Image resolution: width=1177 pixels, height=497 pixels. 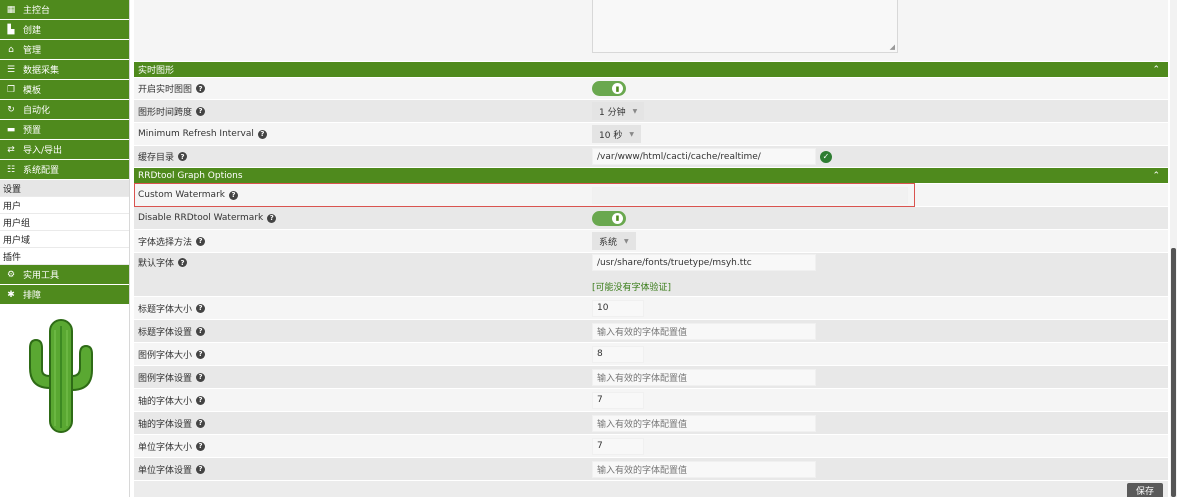 What do you see at coordinates (64, 170) in the screenshot?
I see `nav-configuration: ☷ 系统配置` at bounding box center [64, 170].